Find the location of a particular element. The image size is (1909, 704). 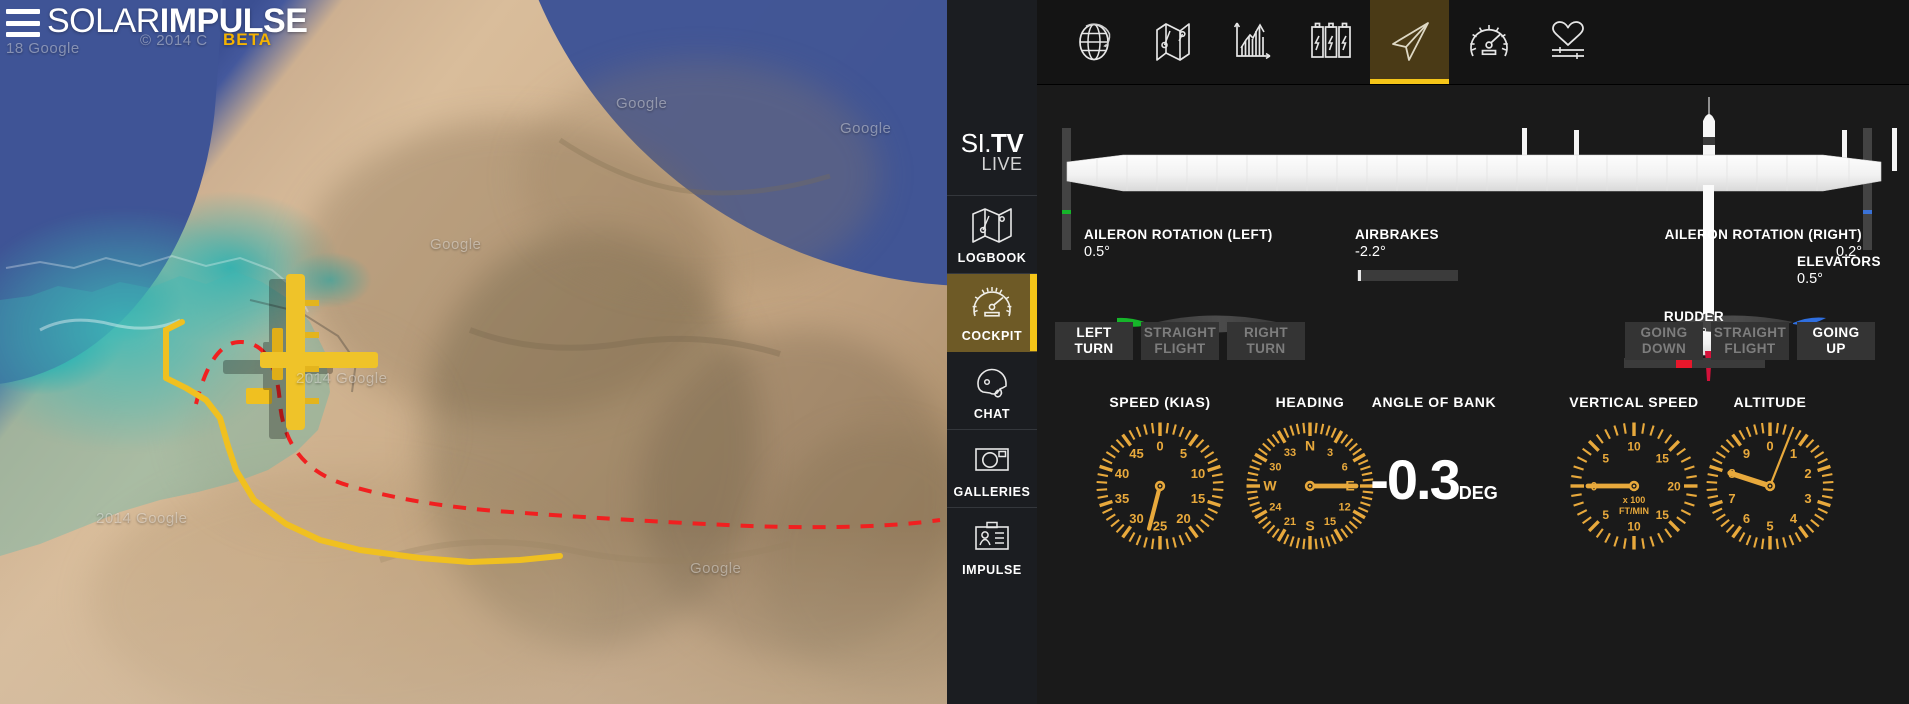

toolbar-map-button is located at coordinates (1172, 42).